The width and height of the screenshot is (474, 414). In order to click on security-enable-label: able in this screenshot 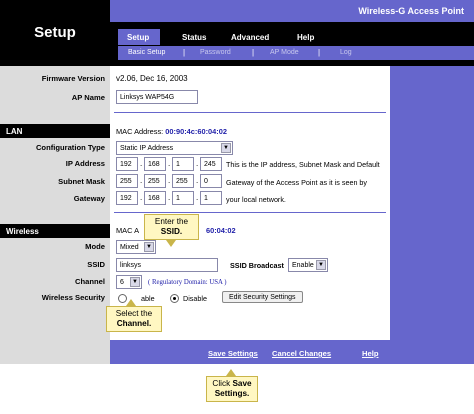, I will do `click(148, 298)`.